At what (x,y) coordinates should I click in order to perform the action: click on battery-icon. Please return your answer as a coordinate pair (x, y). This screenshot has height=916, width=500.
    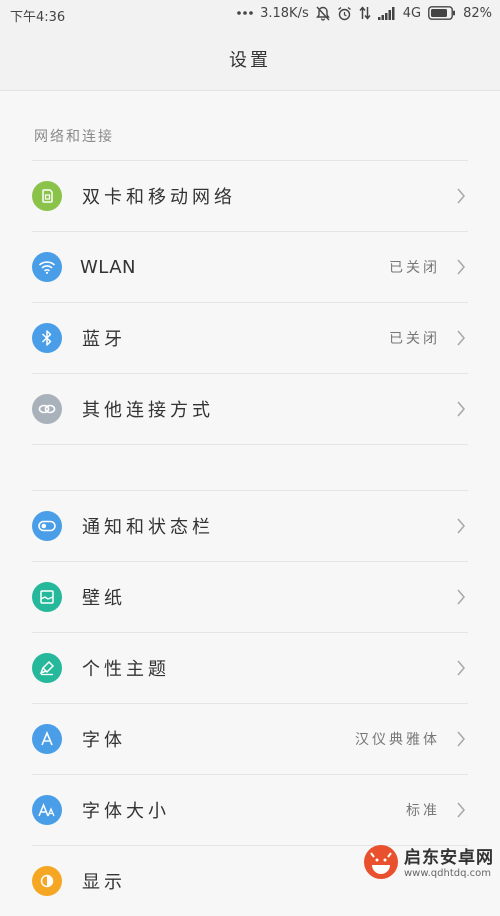
    Looking at the image, I should click on (442, 13).